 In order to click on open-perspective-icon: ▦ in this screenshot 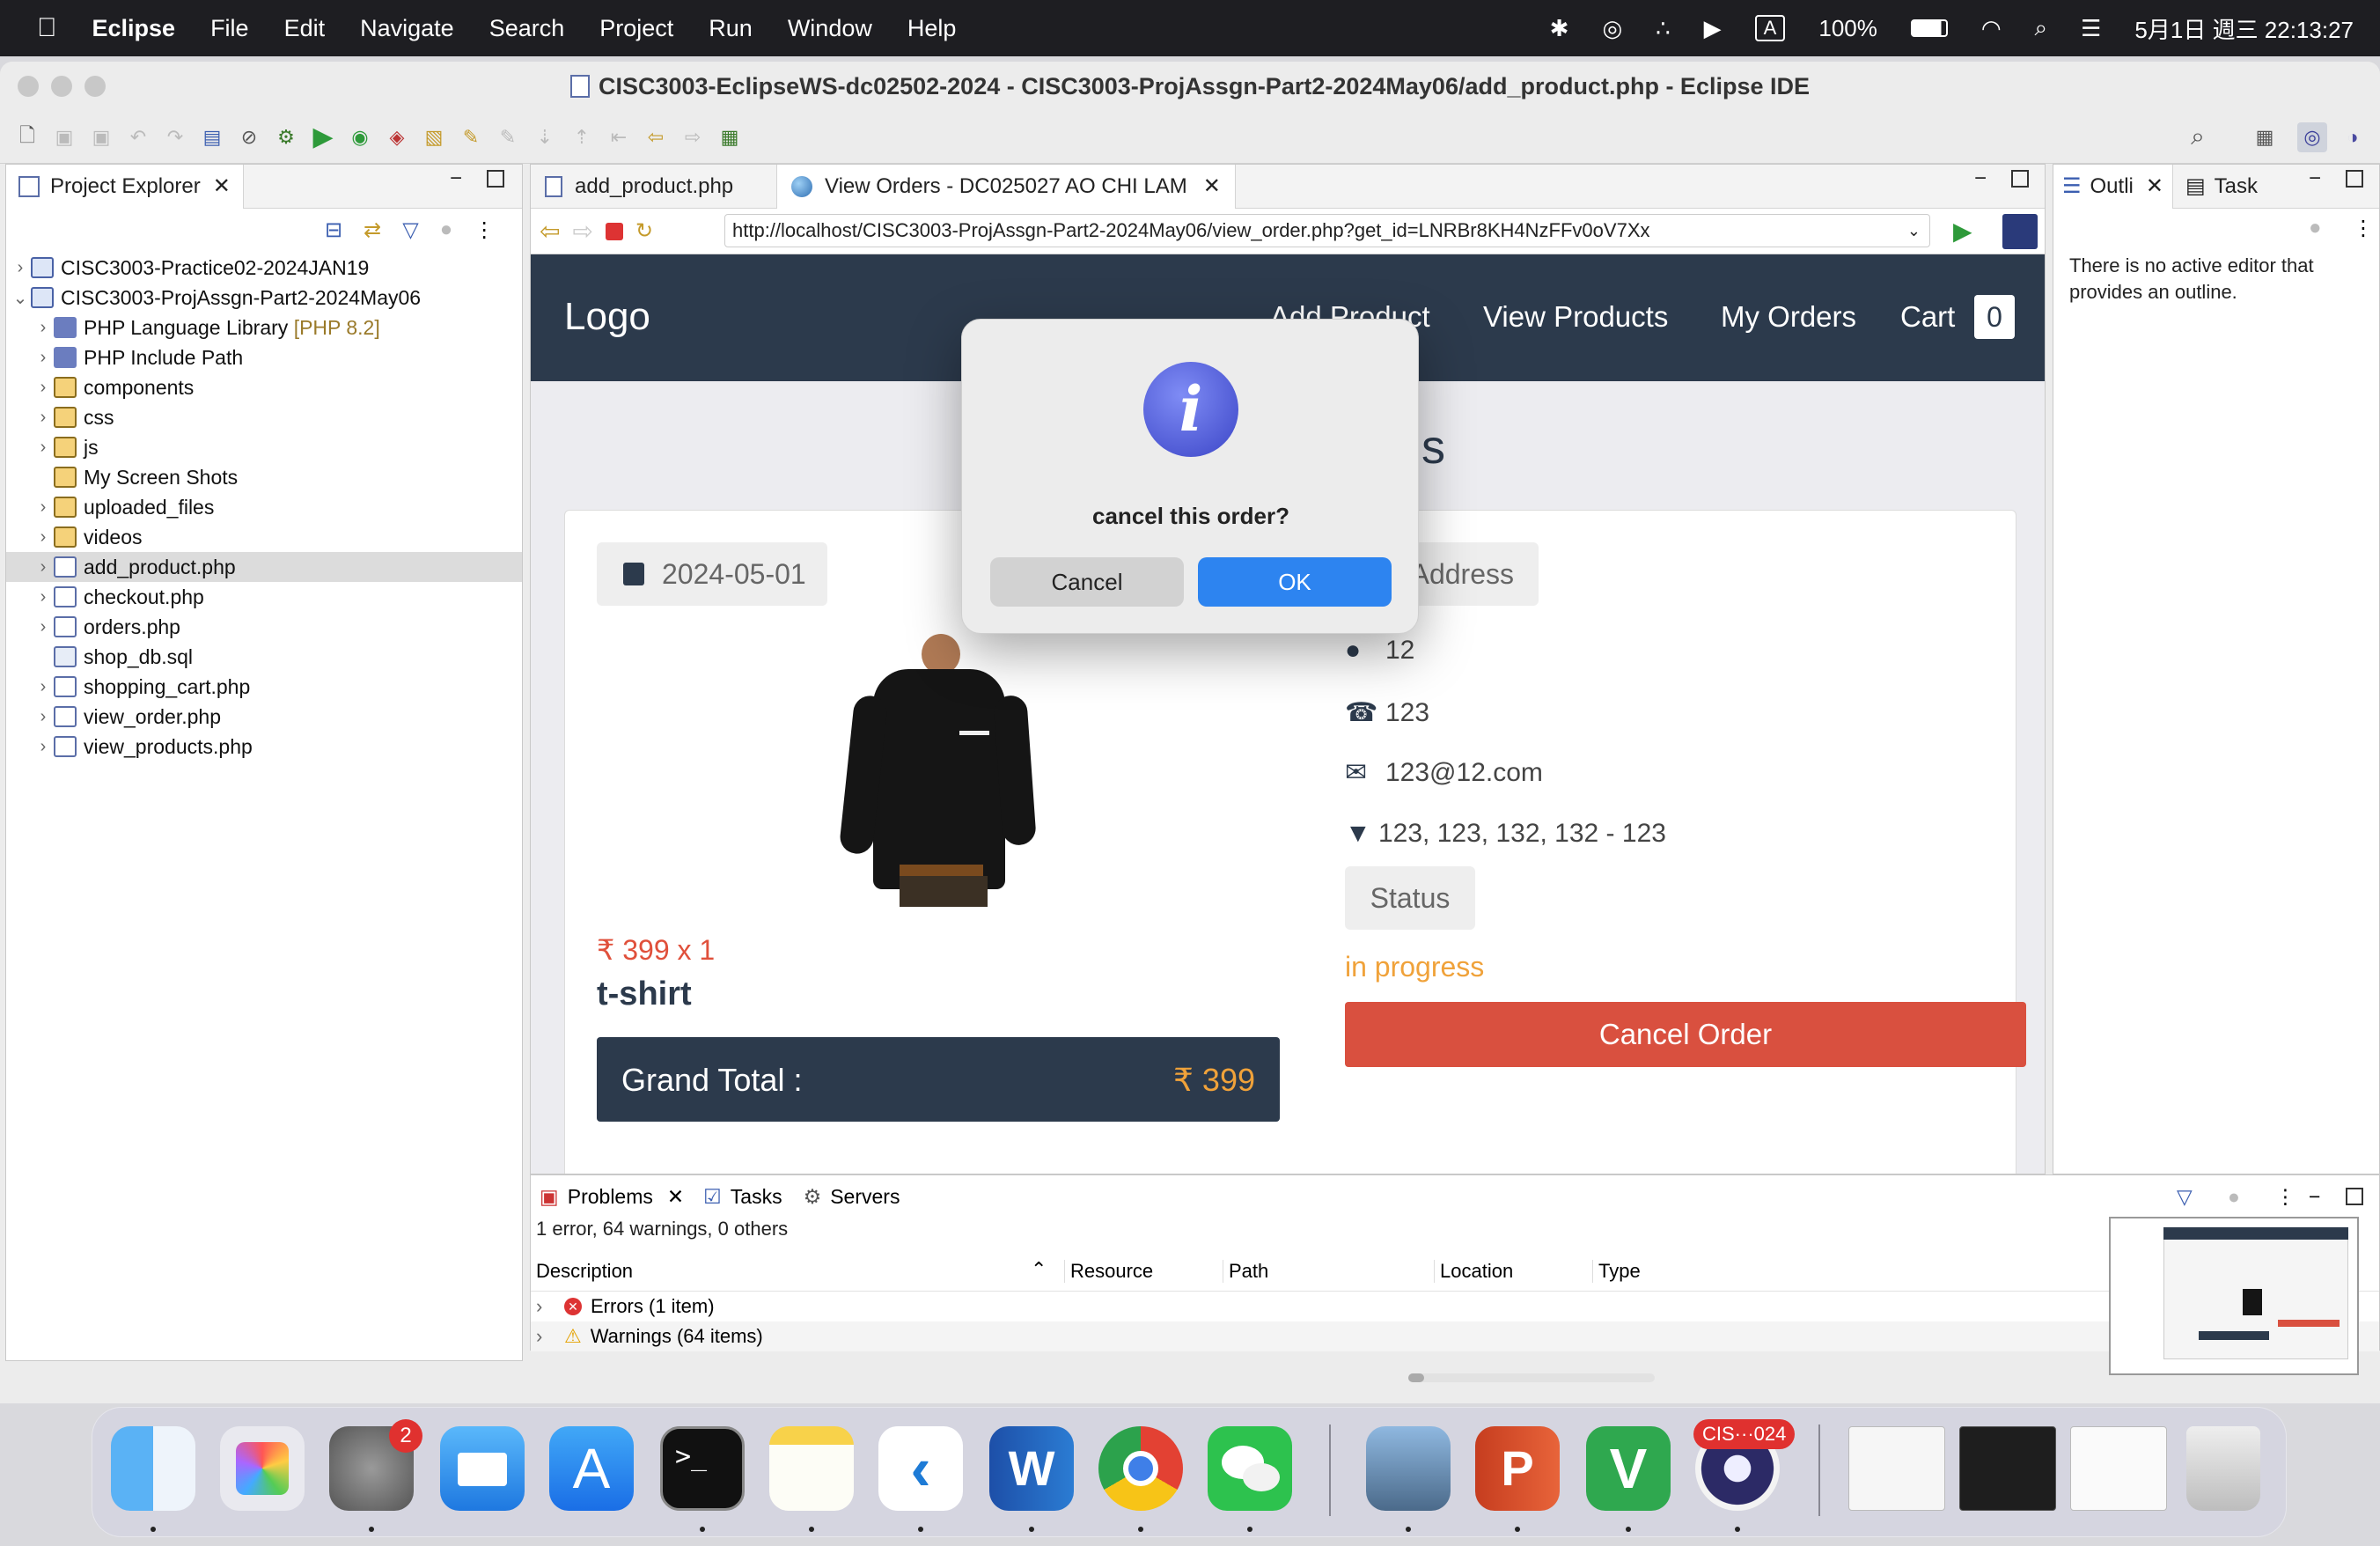, I will do `click(2265, 137)`.